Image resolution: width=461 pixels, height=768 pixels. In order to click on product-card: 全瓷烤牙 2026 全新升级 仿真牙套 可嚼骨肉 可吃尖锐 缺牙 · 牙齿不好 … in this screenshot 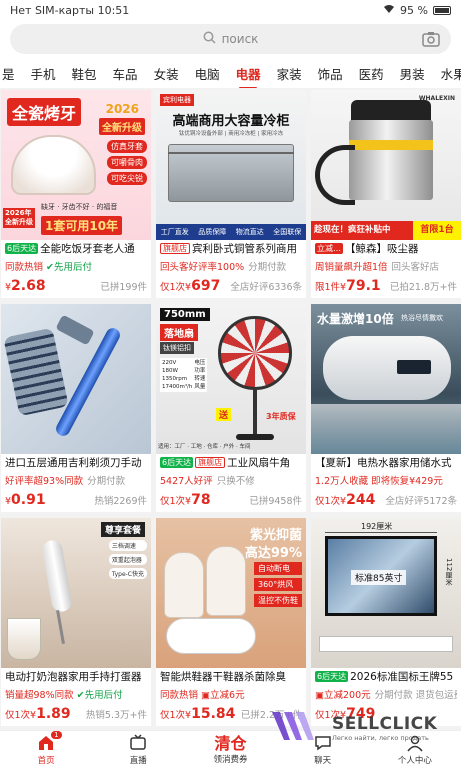, I will do `click(76, 194)`.